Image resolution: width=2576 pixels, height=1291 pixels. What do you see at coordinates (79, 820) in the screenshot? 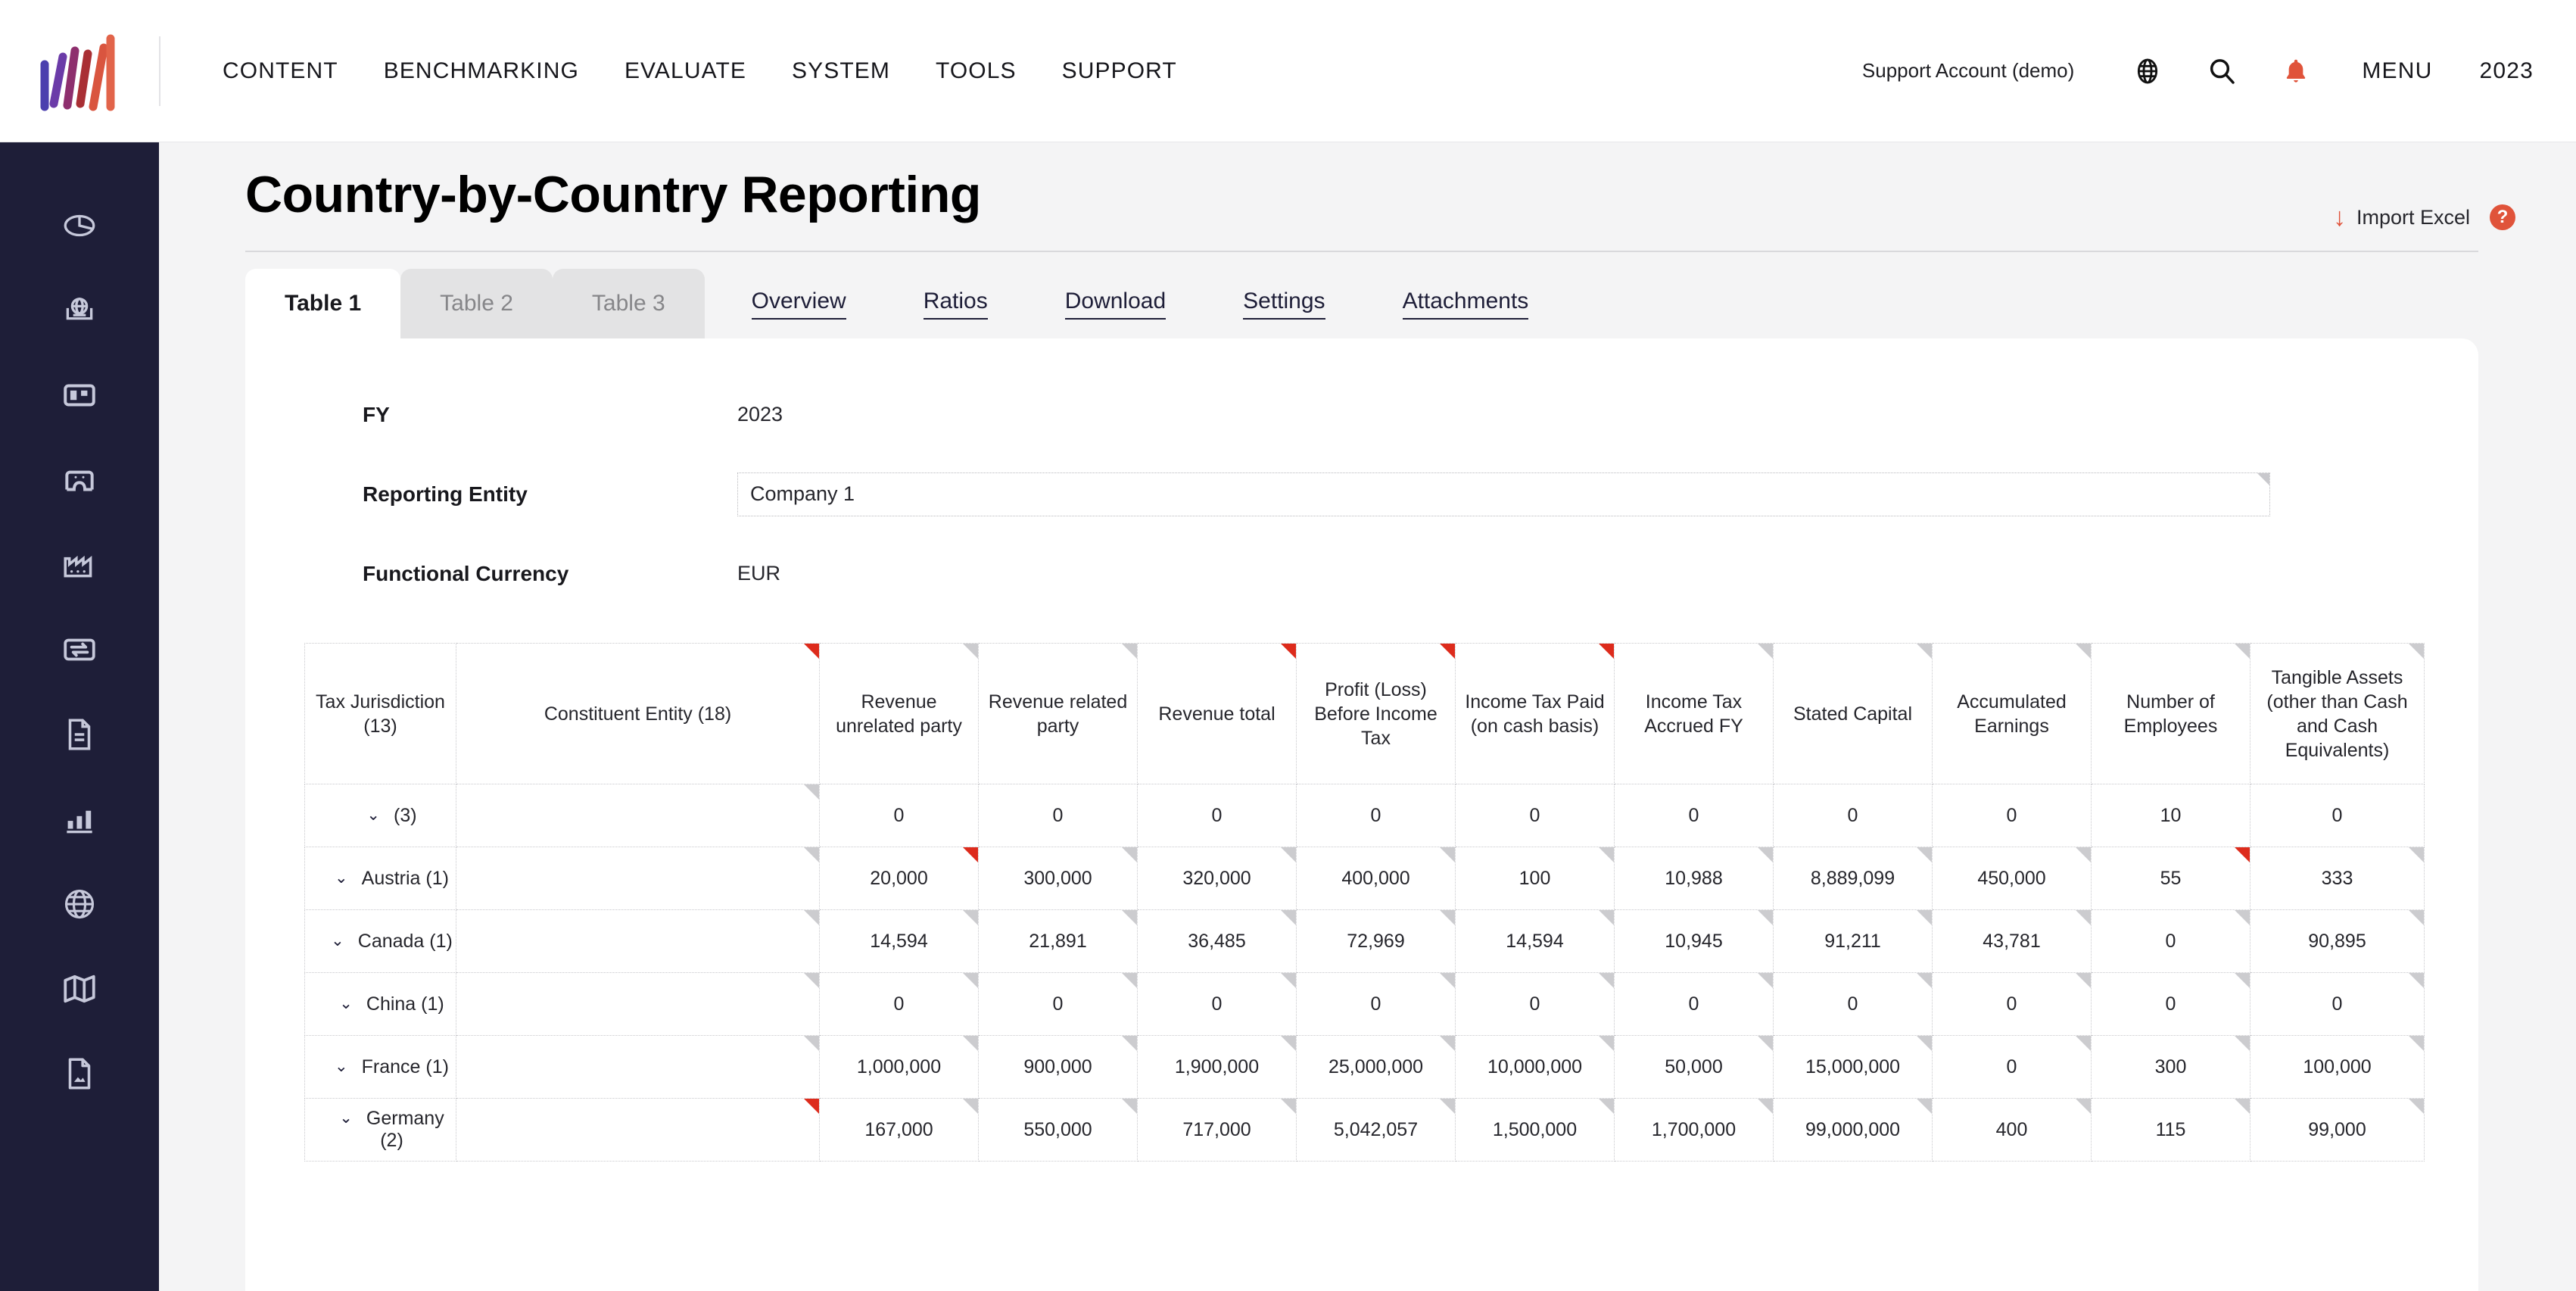
I see `sidebar-item-reports` at bounding box center [79, 820].